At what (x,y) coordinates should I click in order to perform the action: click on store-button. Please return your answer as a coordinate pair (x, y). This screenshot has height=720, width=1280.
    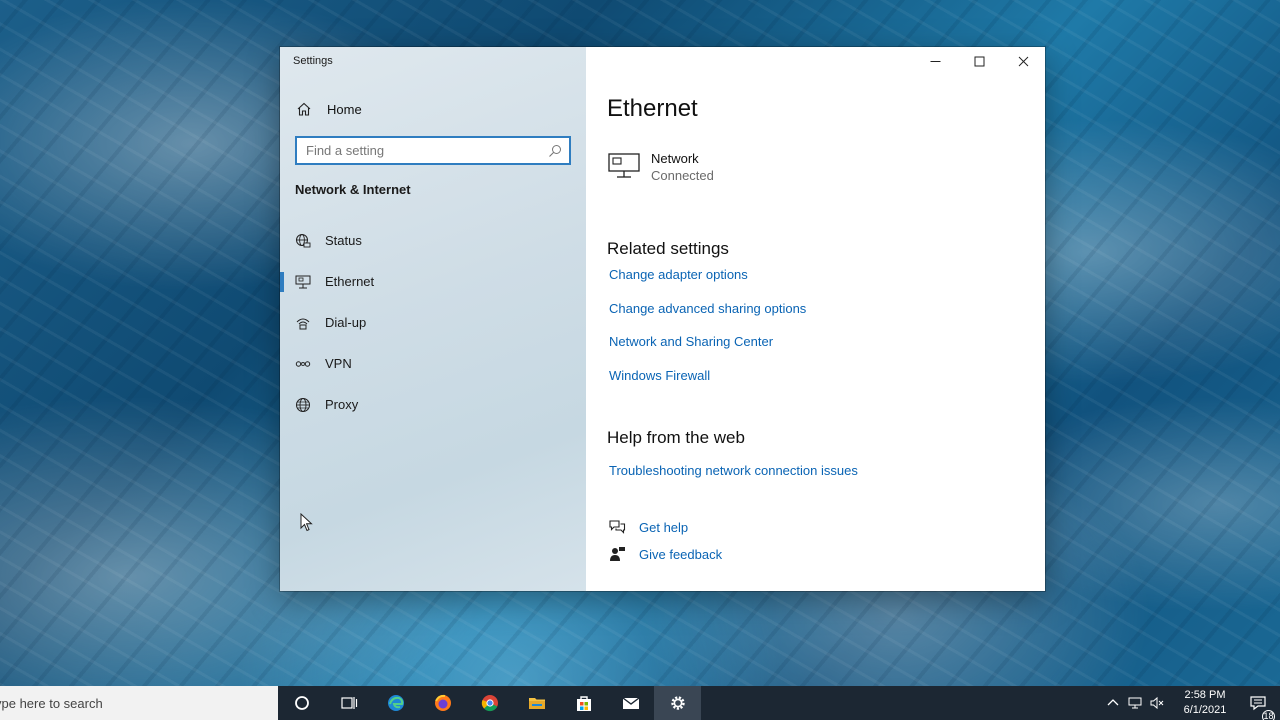
    Looking at the image, I should click on (583, 703).